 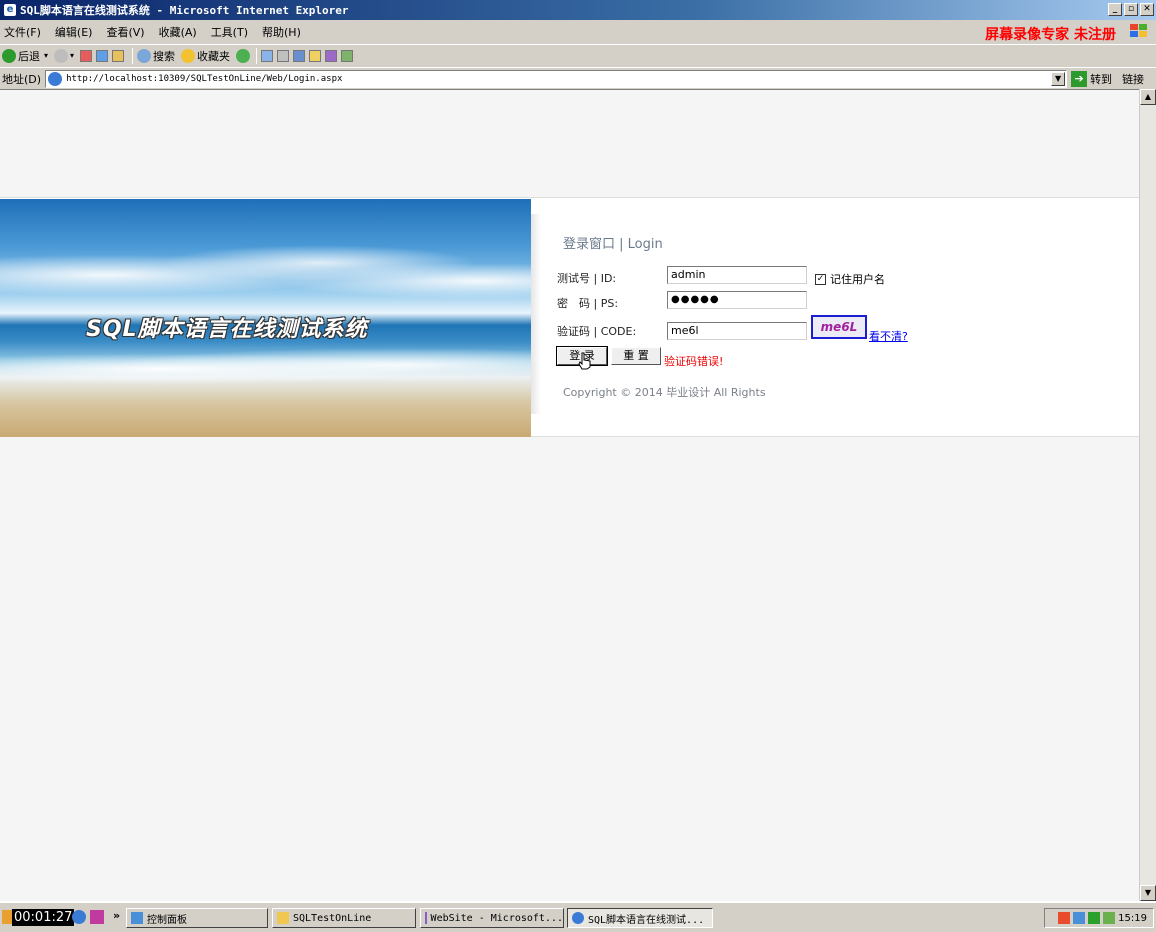 I want to click on input-method-icon, so click(x=1064, y=918).